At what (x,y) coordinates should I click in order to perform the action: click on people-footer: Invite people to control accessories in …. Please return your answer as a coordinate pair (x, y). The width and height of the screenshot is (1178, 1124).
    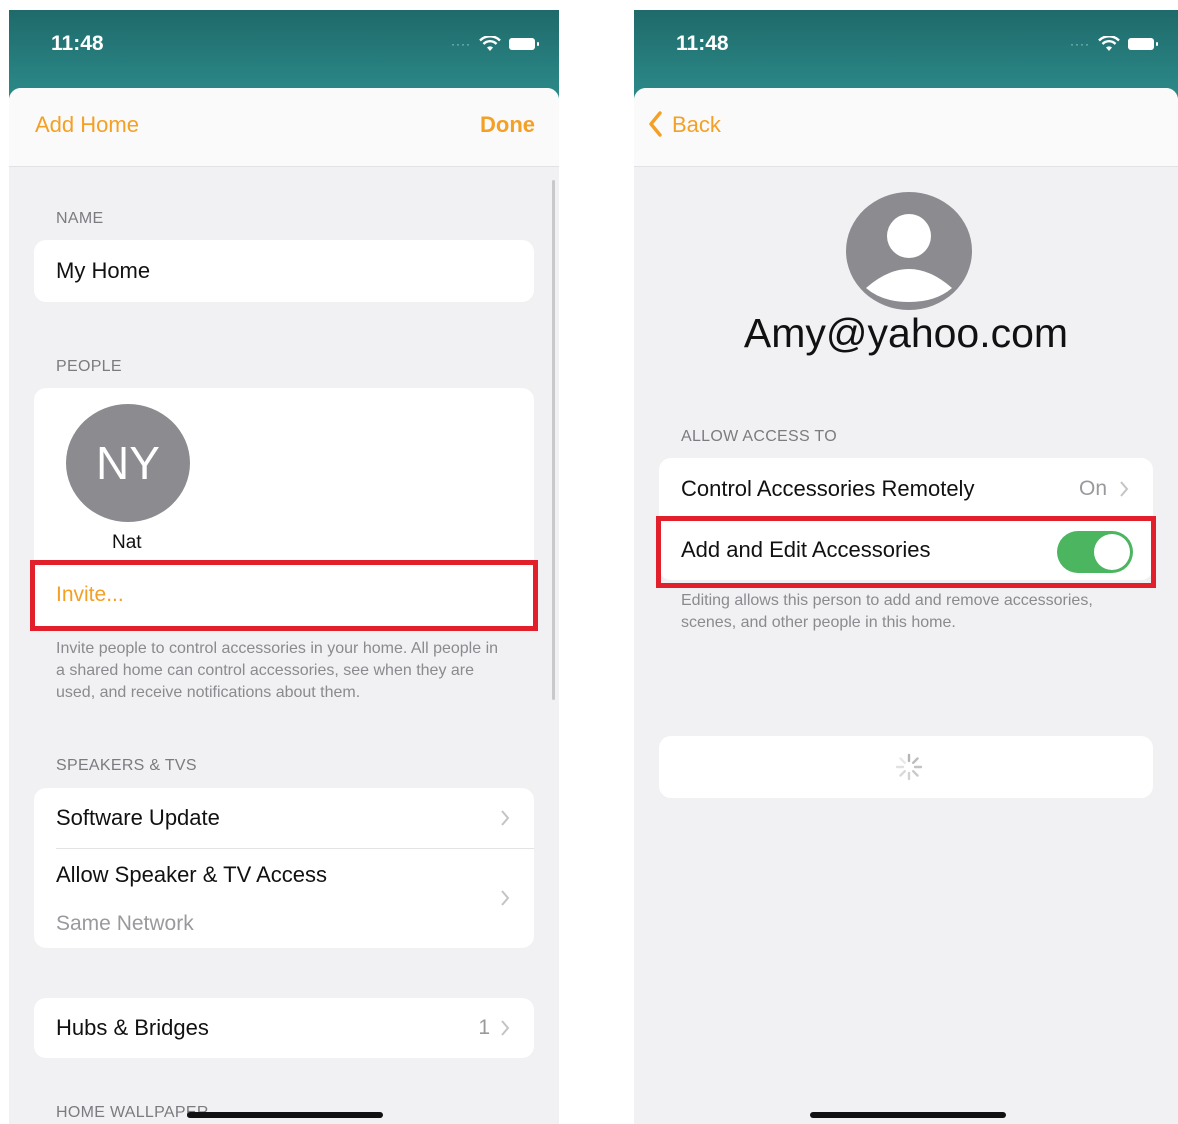
    Looking at the image, I should click on (277, 670).